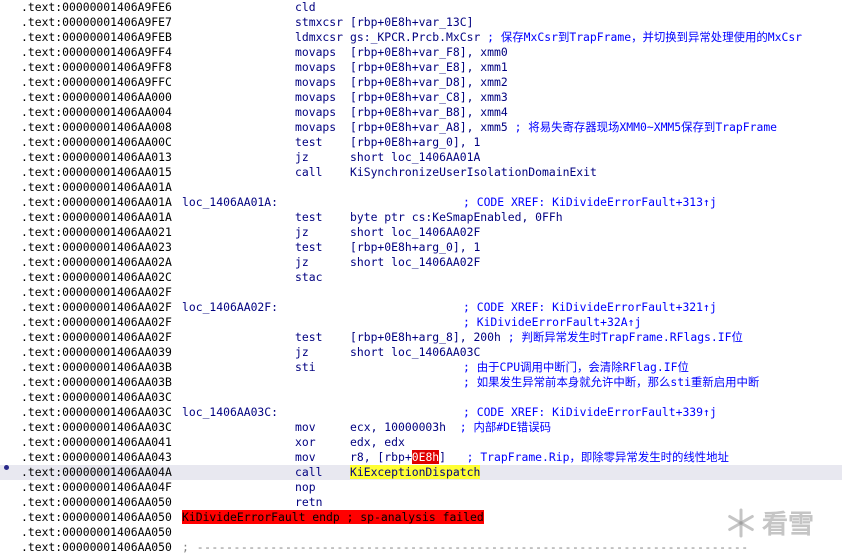 This screenshot has height=555, width=842. Describe the element at coordinates (429, 97) in the screenshot. I see `instruction-operands: [rbp+0E8h+var_C8], xmm3` at that location.